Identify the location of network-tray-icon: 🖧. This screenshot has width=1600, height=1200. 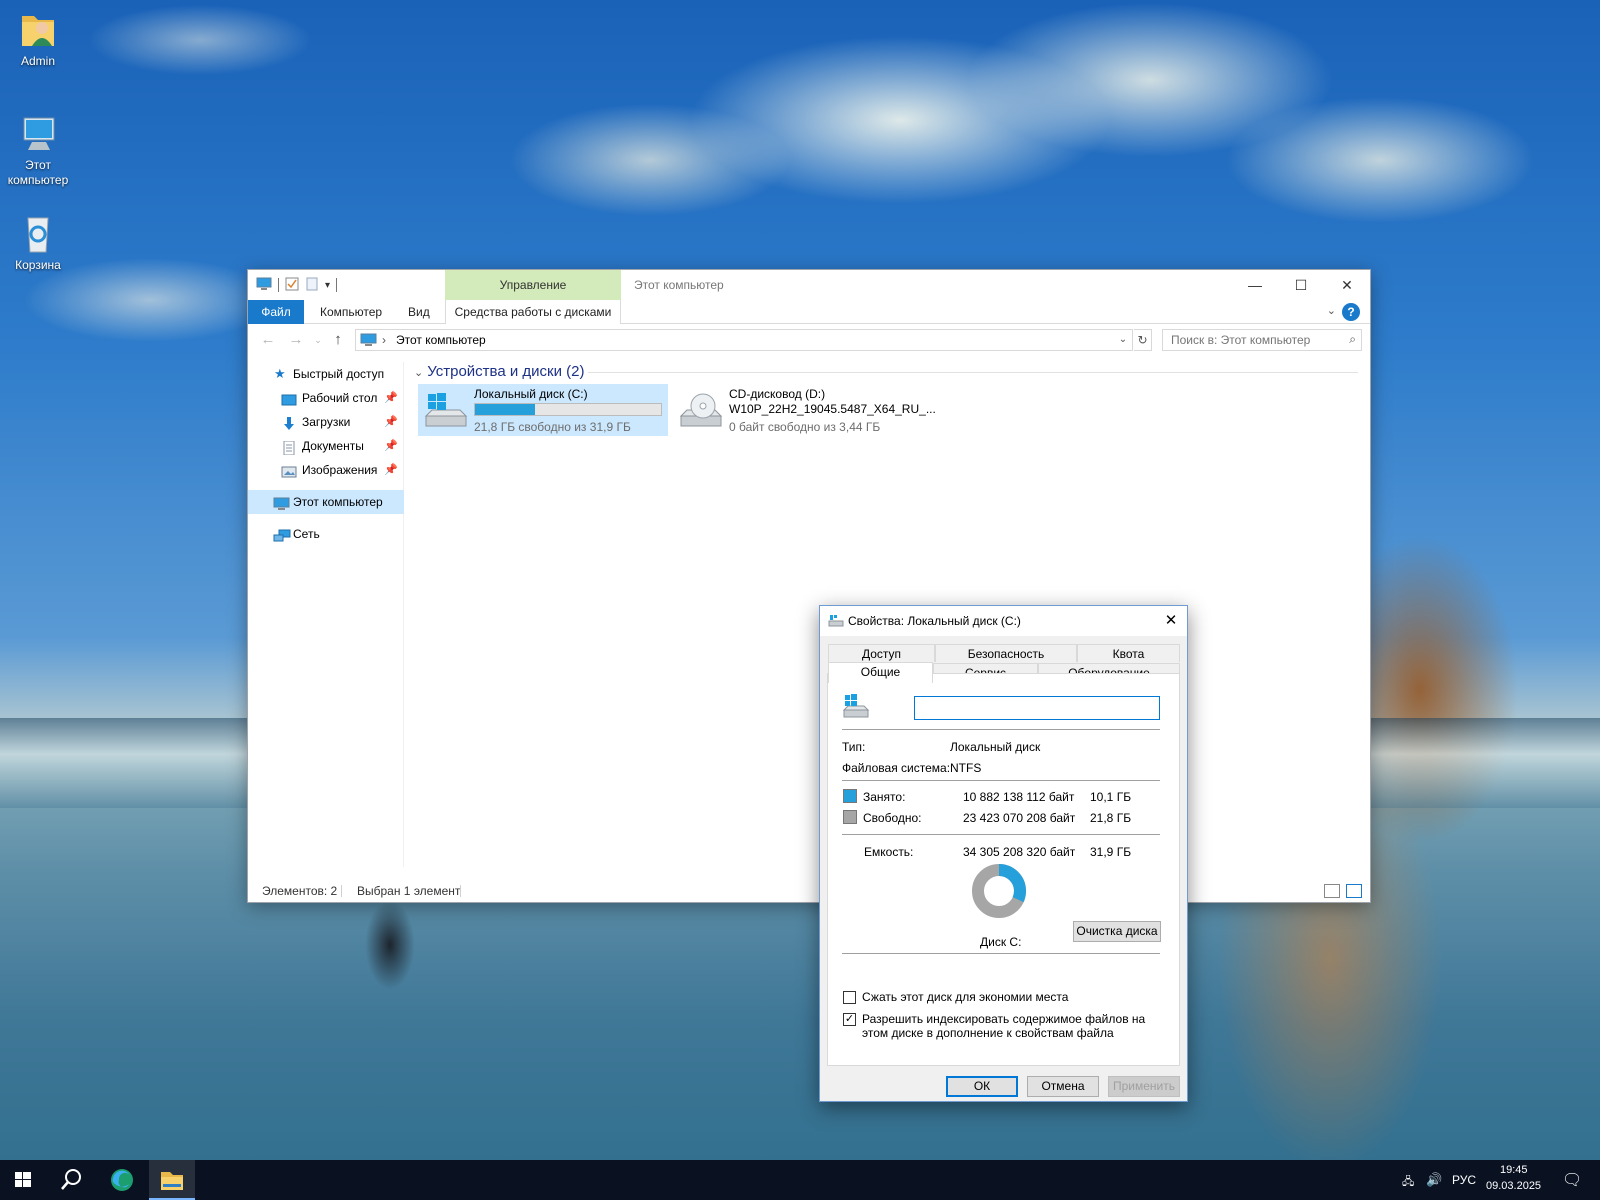
(1408, 1182).